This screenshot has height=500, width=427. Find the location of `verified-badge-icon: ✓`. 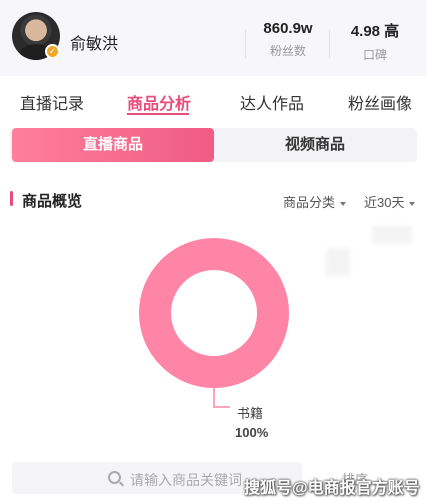

verified-badge-icon: ✓ is located at coordinates (52, 51).